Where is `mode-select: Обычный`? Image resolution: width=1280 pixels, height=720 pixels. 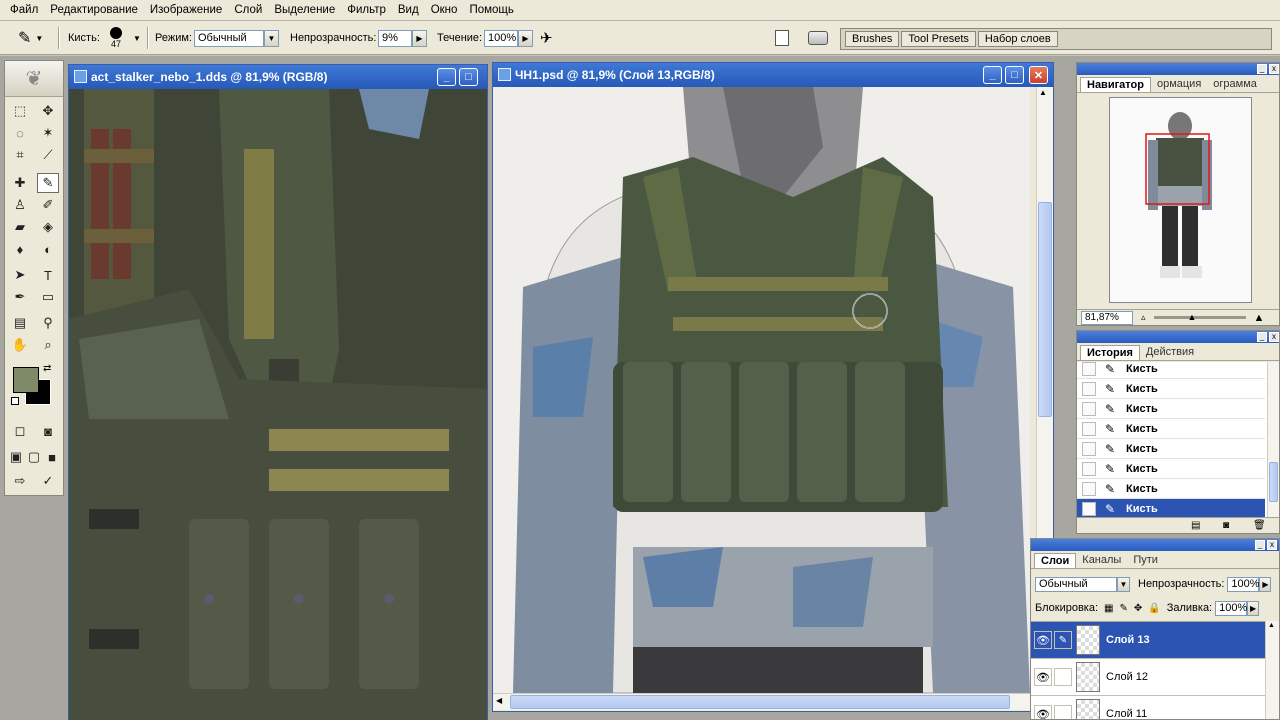 mode-select: Обычный is located at coordinates (229, 38).